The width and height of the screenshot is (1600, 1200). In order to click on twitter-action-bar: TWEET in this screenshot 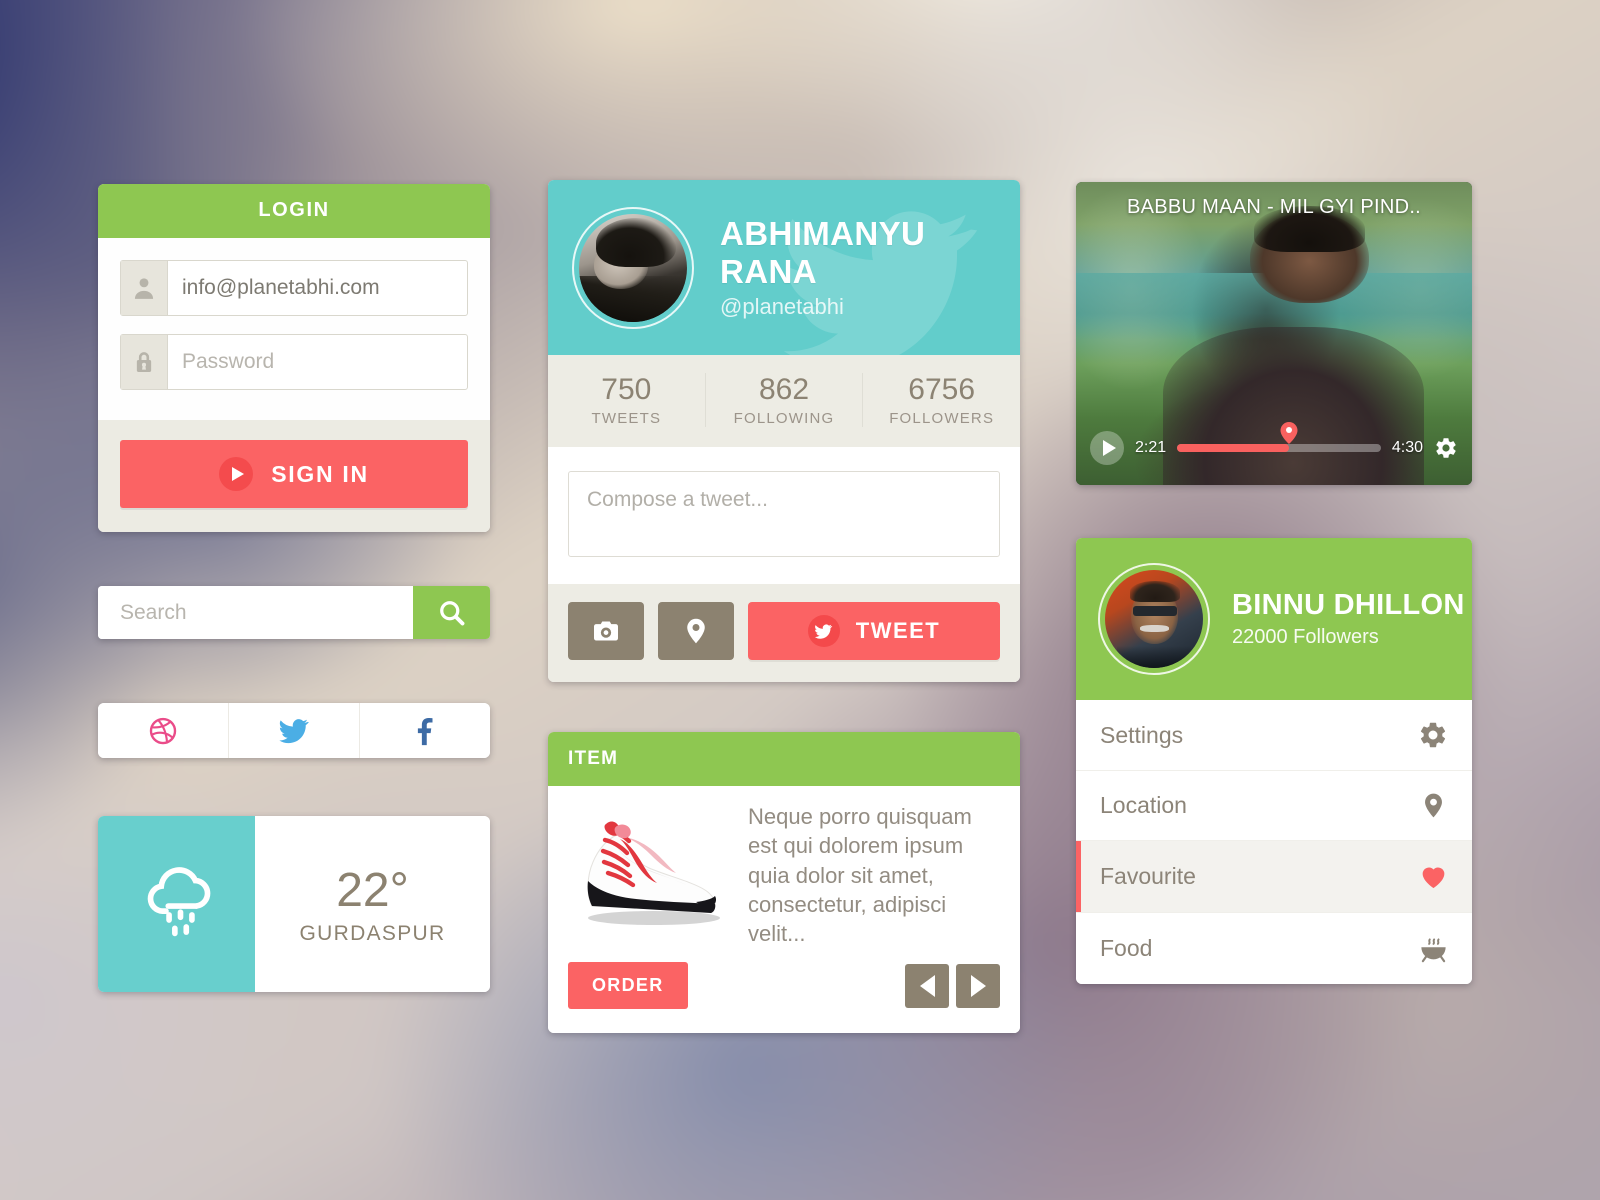, I will do `click(784, 633)`.